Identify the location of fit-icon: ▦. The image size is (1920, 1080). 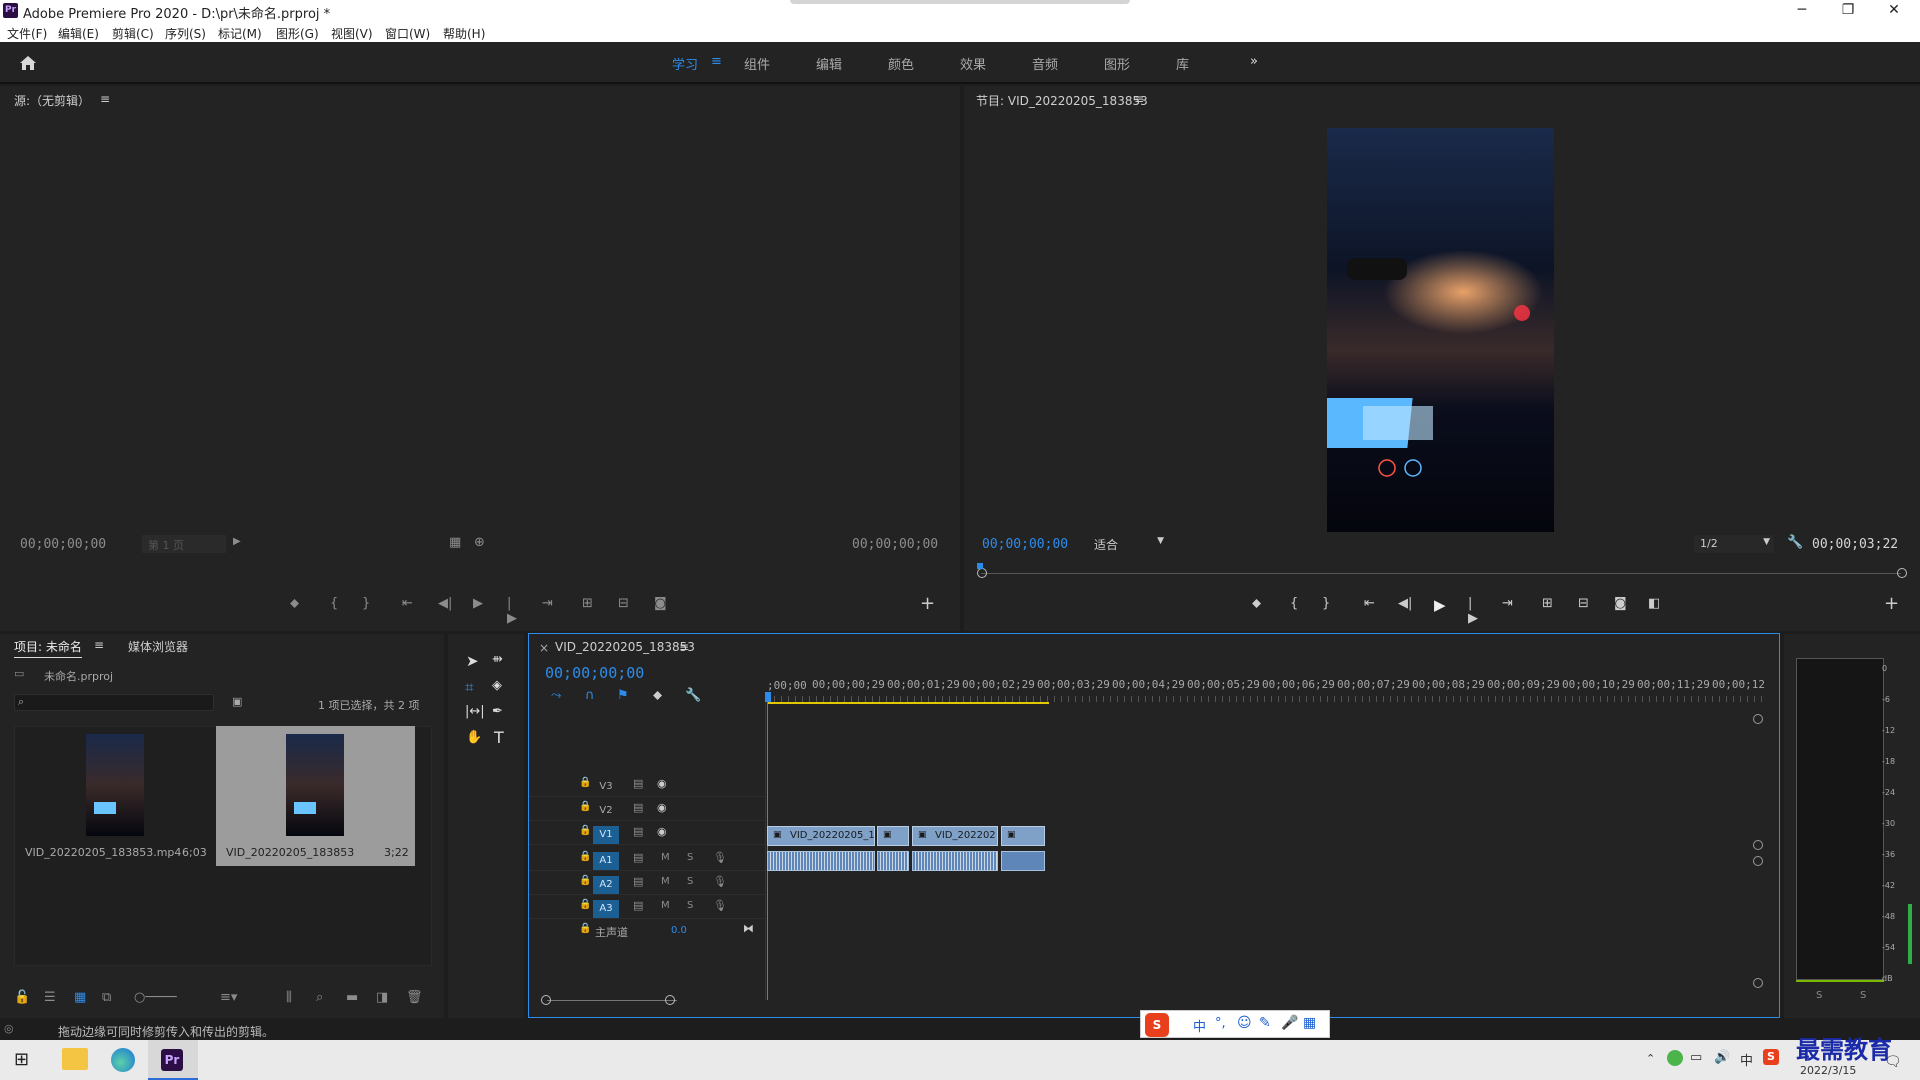
(455, 542).